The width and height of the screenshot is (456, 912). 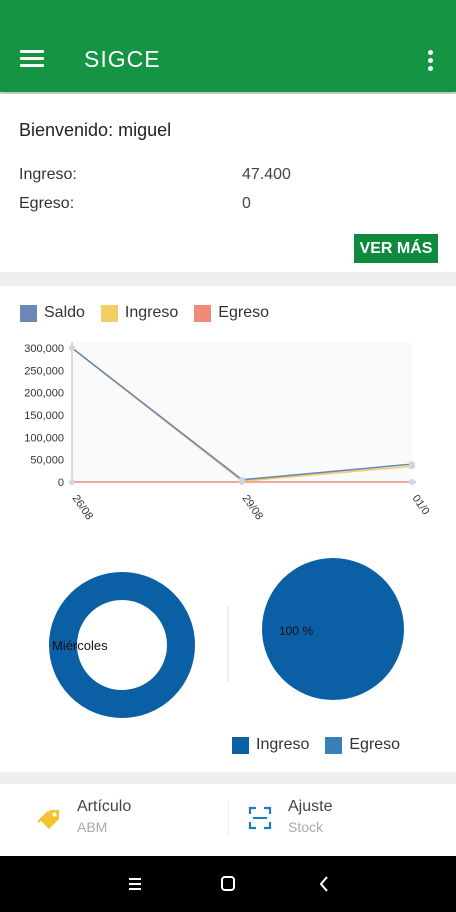 I want to click on donut-label: Miércoles, so click(x=80, y=645).